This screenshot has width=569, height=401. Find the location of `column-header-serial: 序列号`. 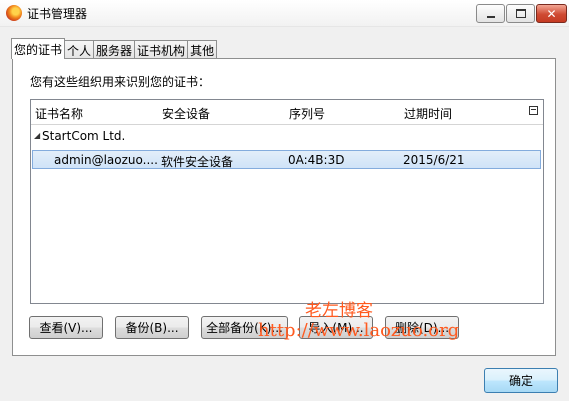

column-header-serial: 序列号 is located at coordinates (307, 113).